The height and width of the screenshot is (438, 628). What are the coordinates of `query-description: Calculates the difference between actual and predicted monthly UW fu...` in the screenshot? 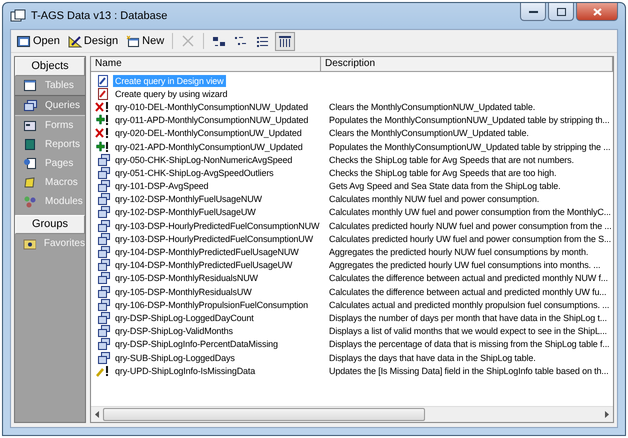 It's located at (467, 291).